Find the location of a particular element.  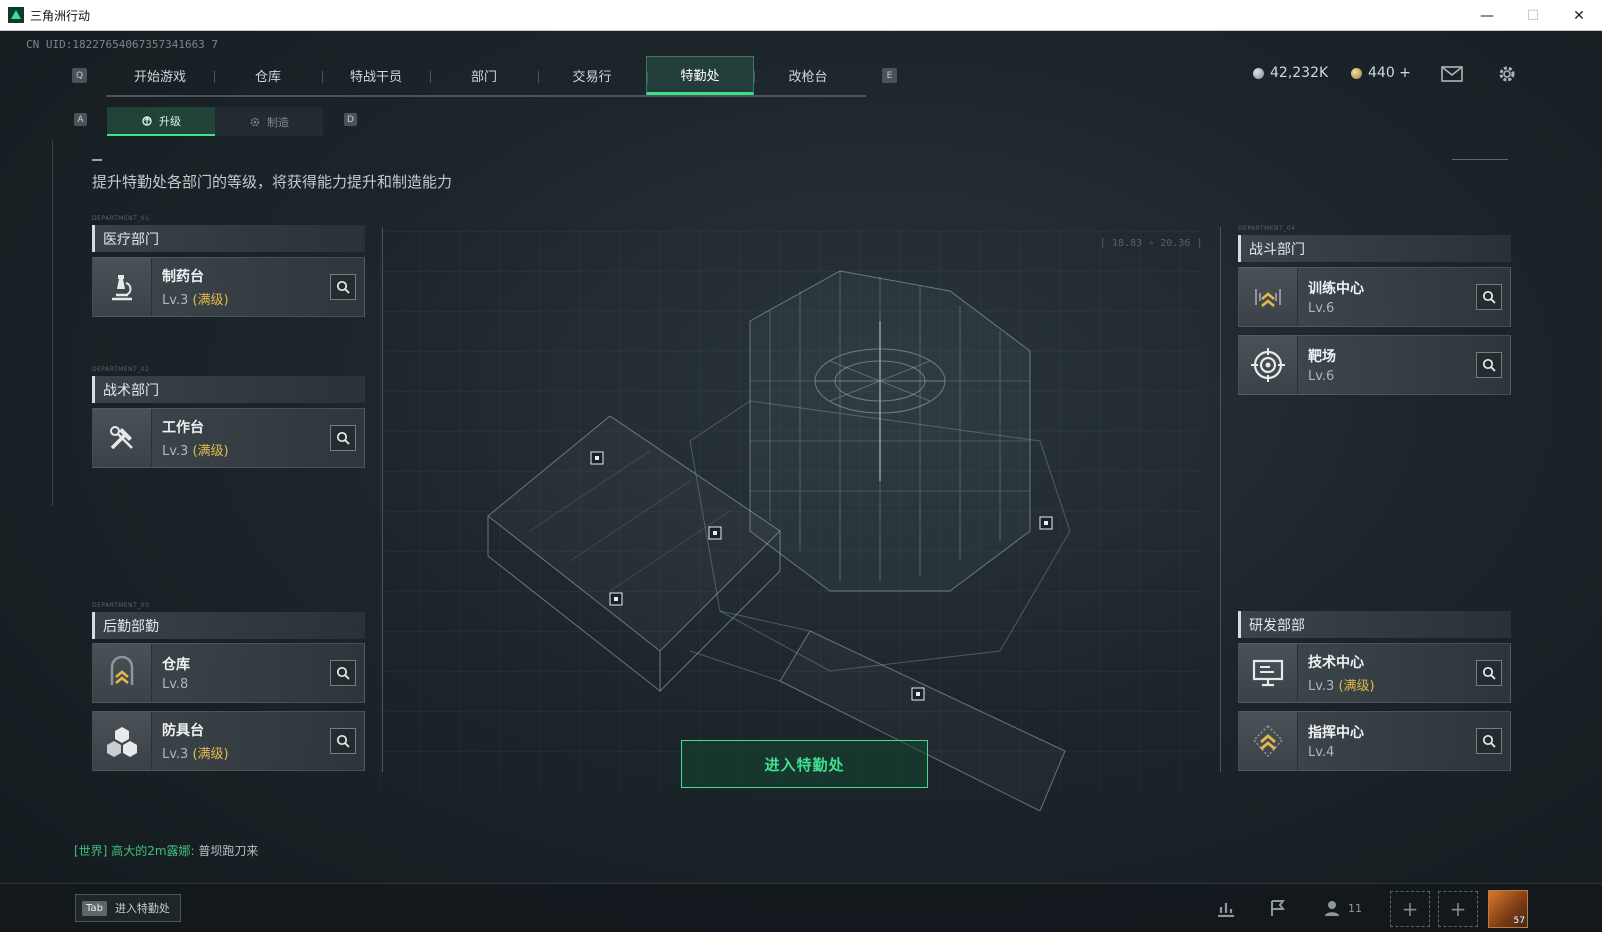

deco-line-top-right is located at coordinates (1480, 159).